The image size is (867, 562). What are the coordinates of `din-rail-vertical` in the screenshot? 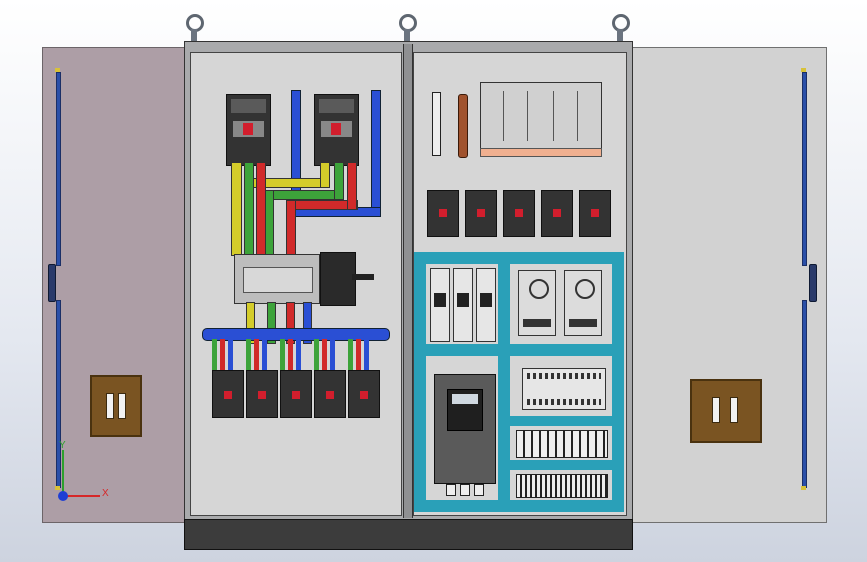 It's located at (504, 382).